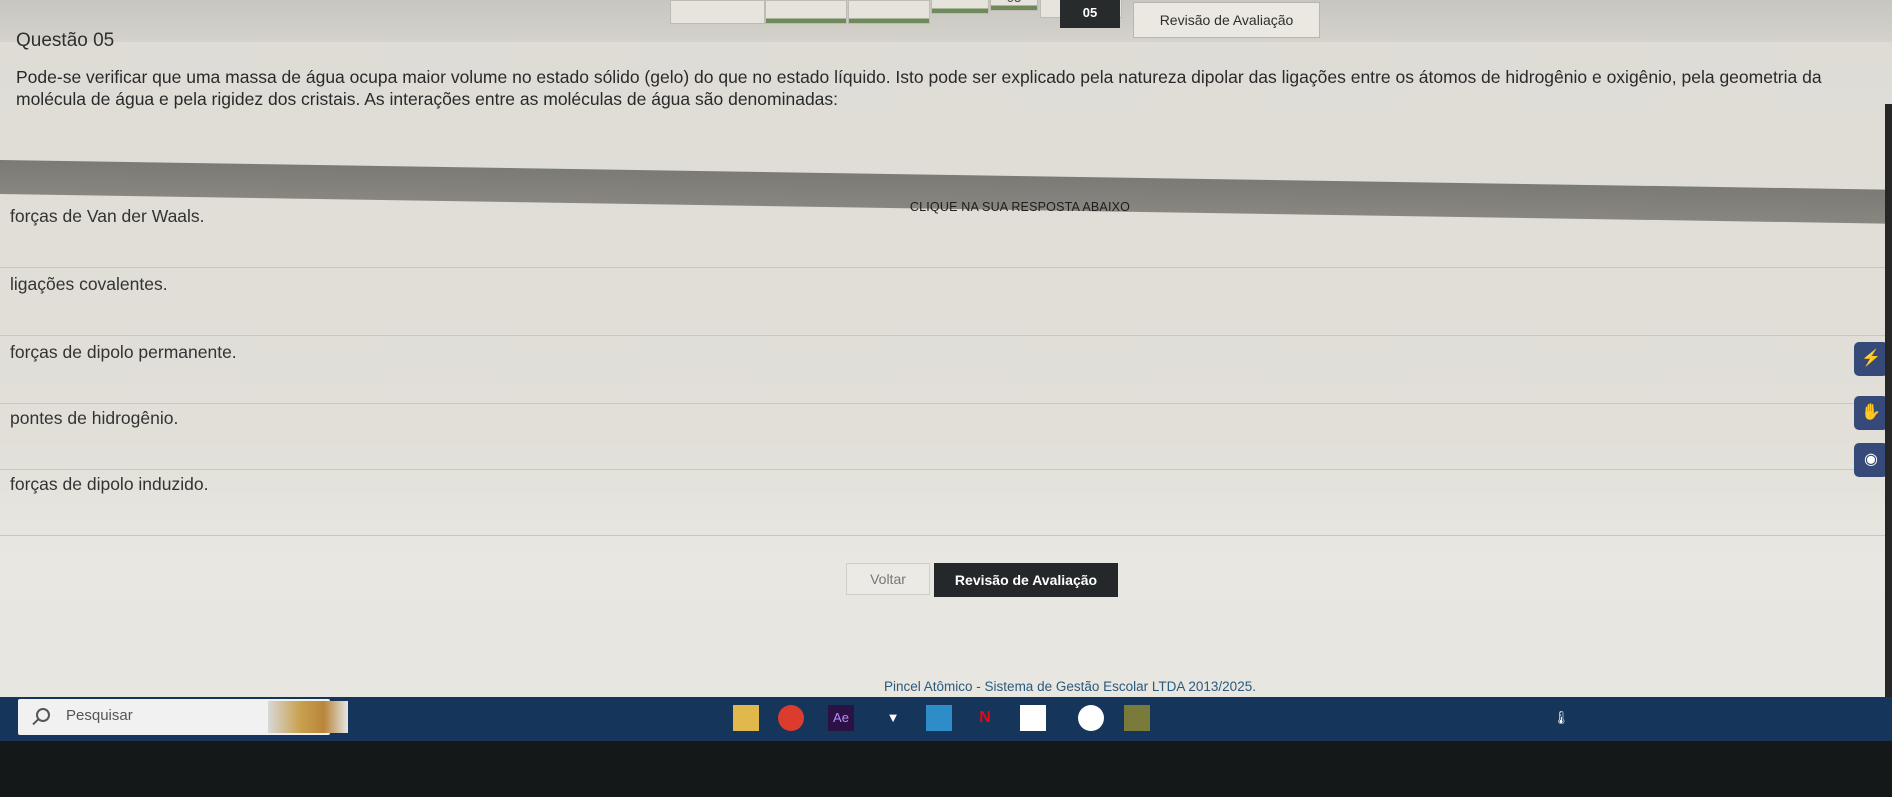  What do you see at coordinates (109, 484) in the screenshot?
I see `answer-option-label: forças de dipolo induzido.` at bounding box center [109, 484].